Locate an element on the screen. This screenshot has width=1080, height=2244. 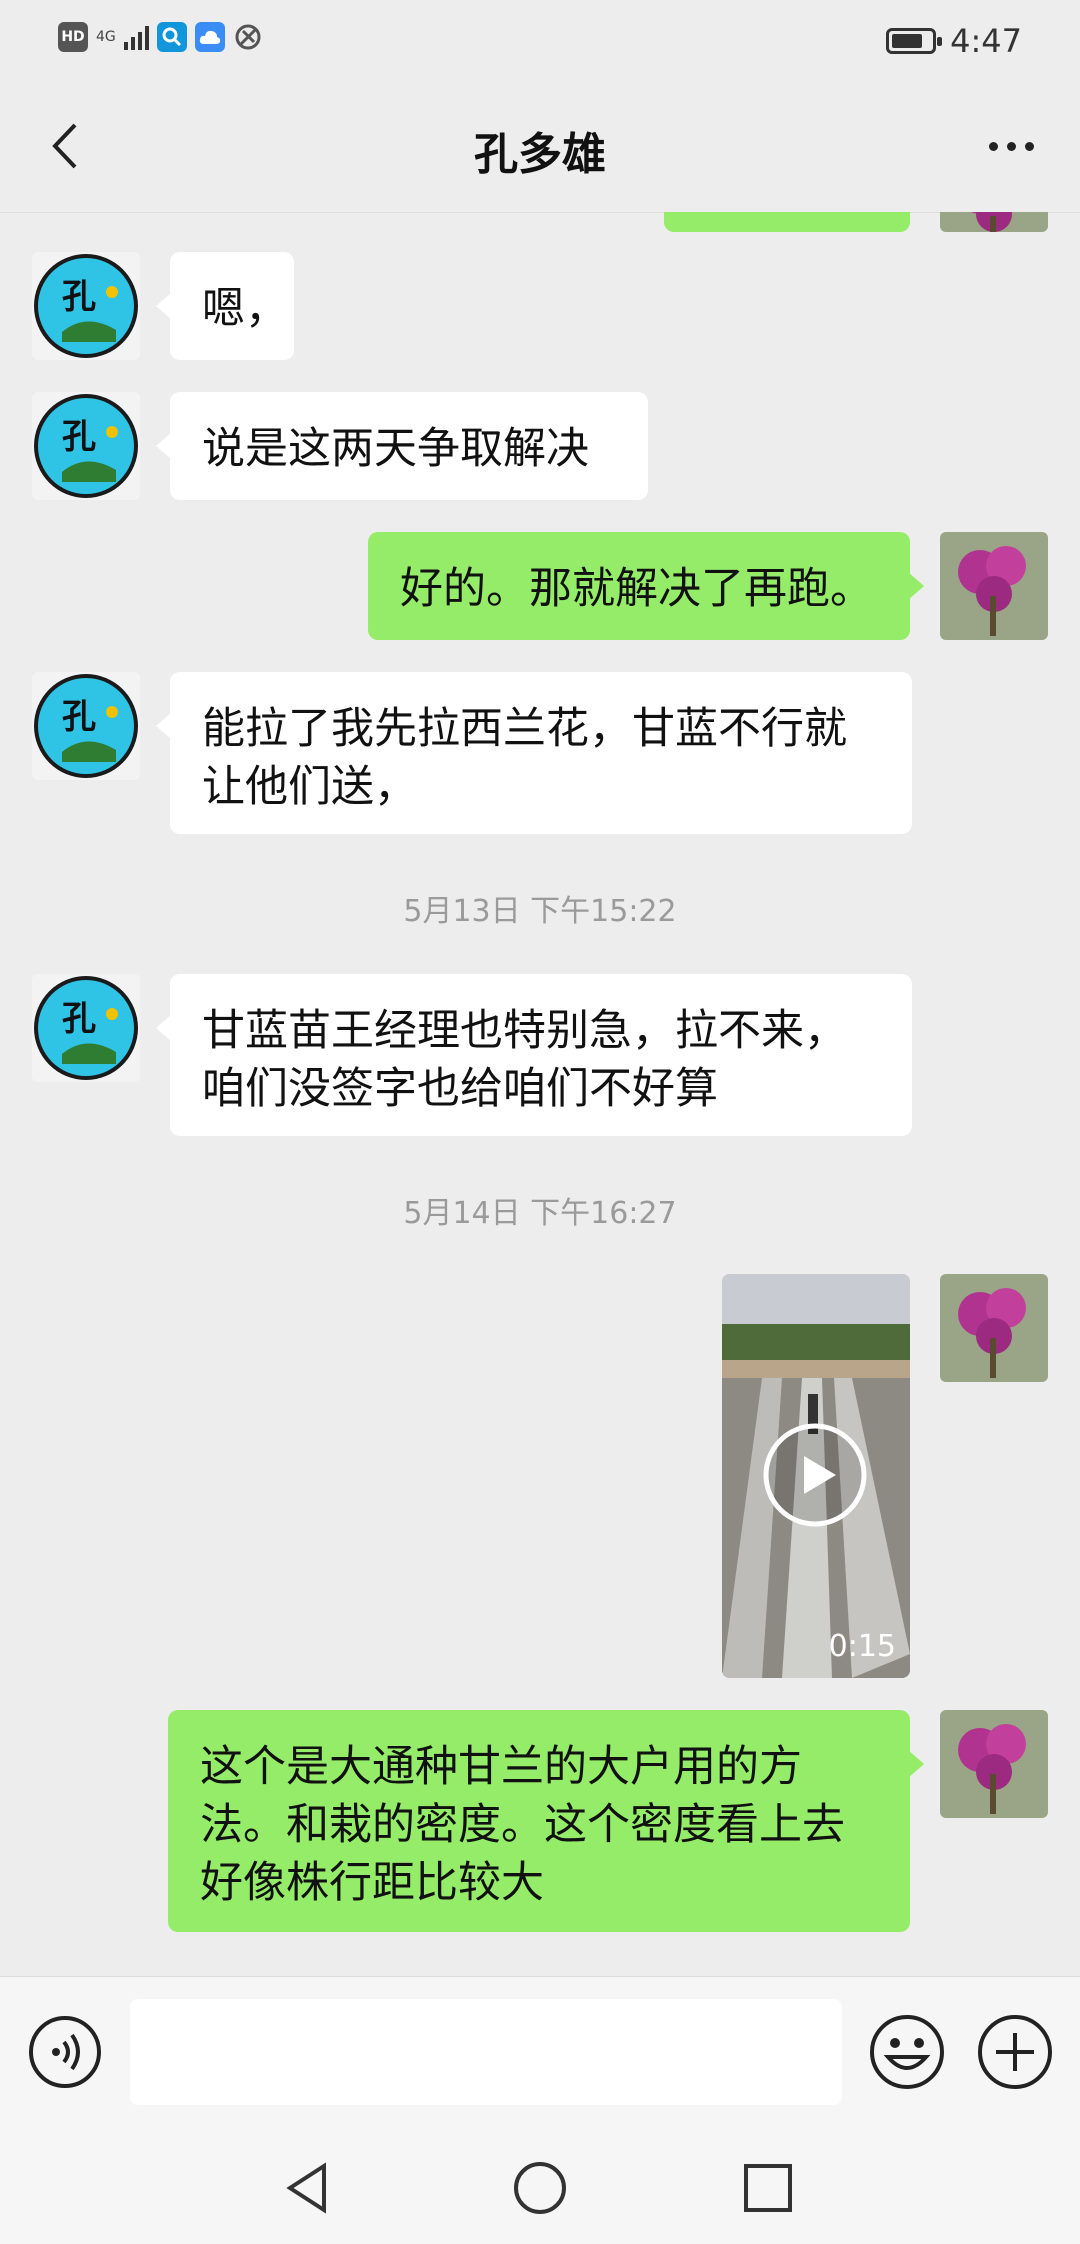
message-text: 甘蓝苗王经理也特别急，拉不来，咱们没签字也给咱们不好算 is located at coordinates (524, 1060).